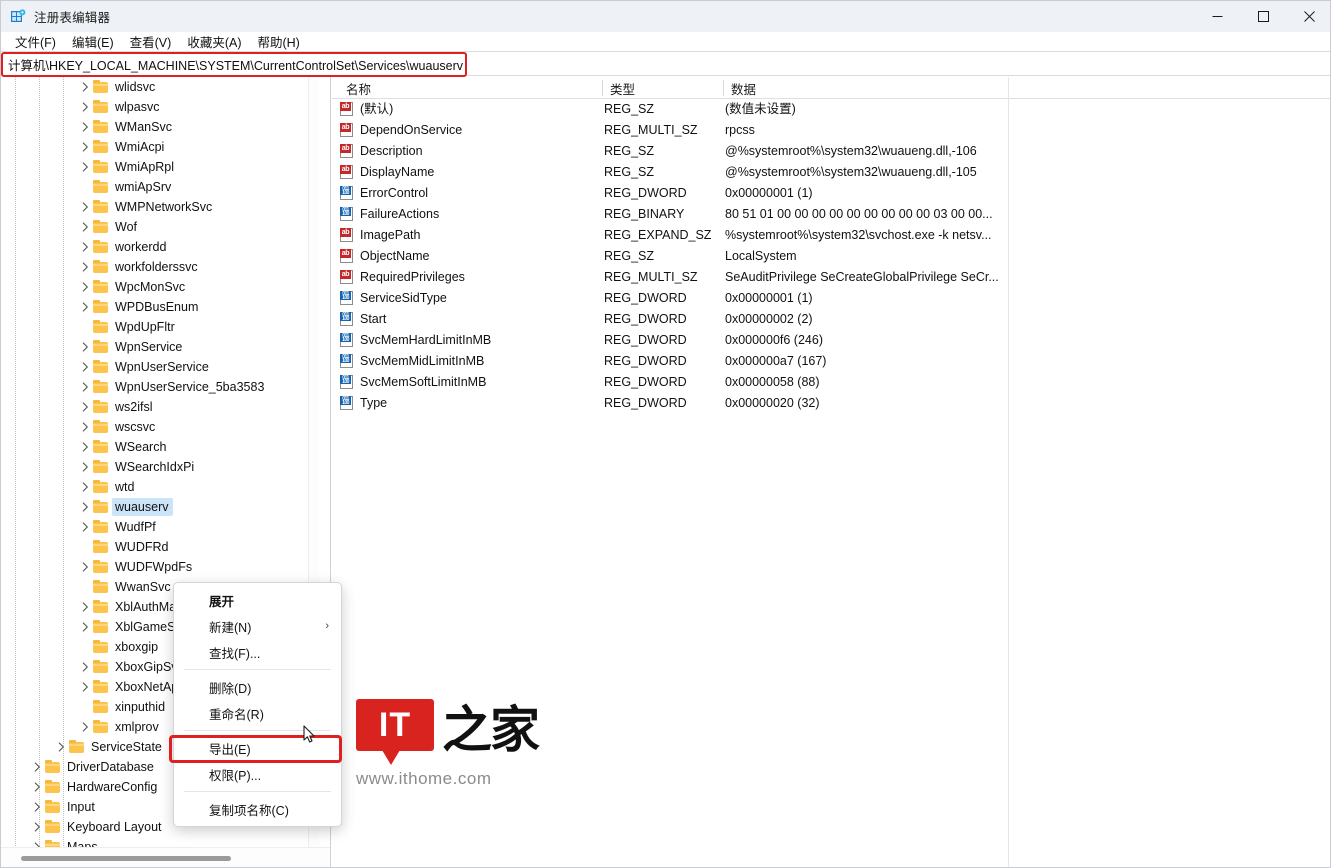  What do you see at coordinates (157, 367) in the screenshot?
I see `tree-item: WpnUserService` at bounding box center [157, 367].